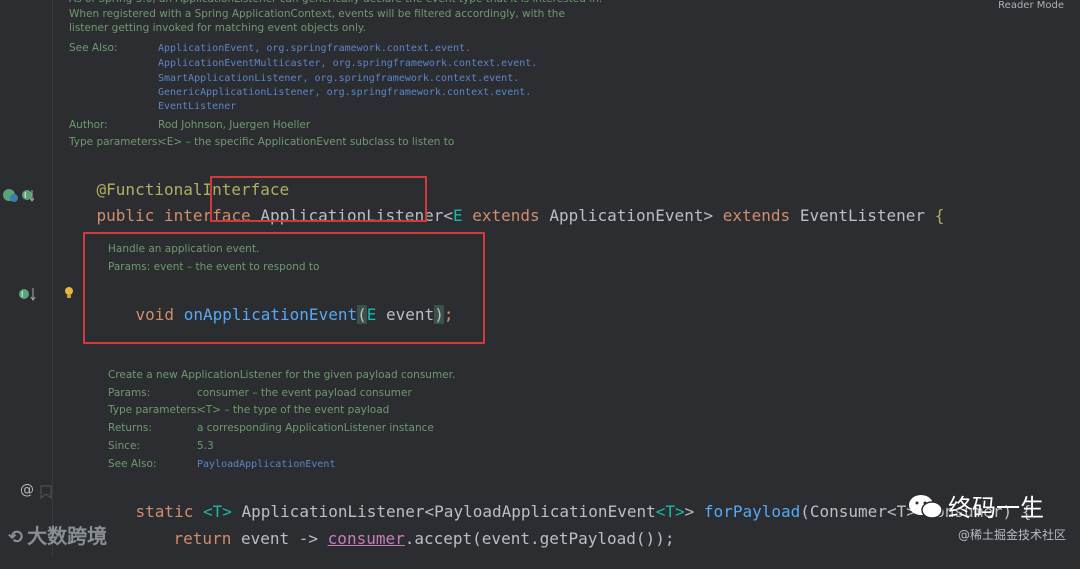 This screenshot has height=569, width=1080. I want to click on bookmark-gutter-icon, so click(46, 493).